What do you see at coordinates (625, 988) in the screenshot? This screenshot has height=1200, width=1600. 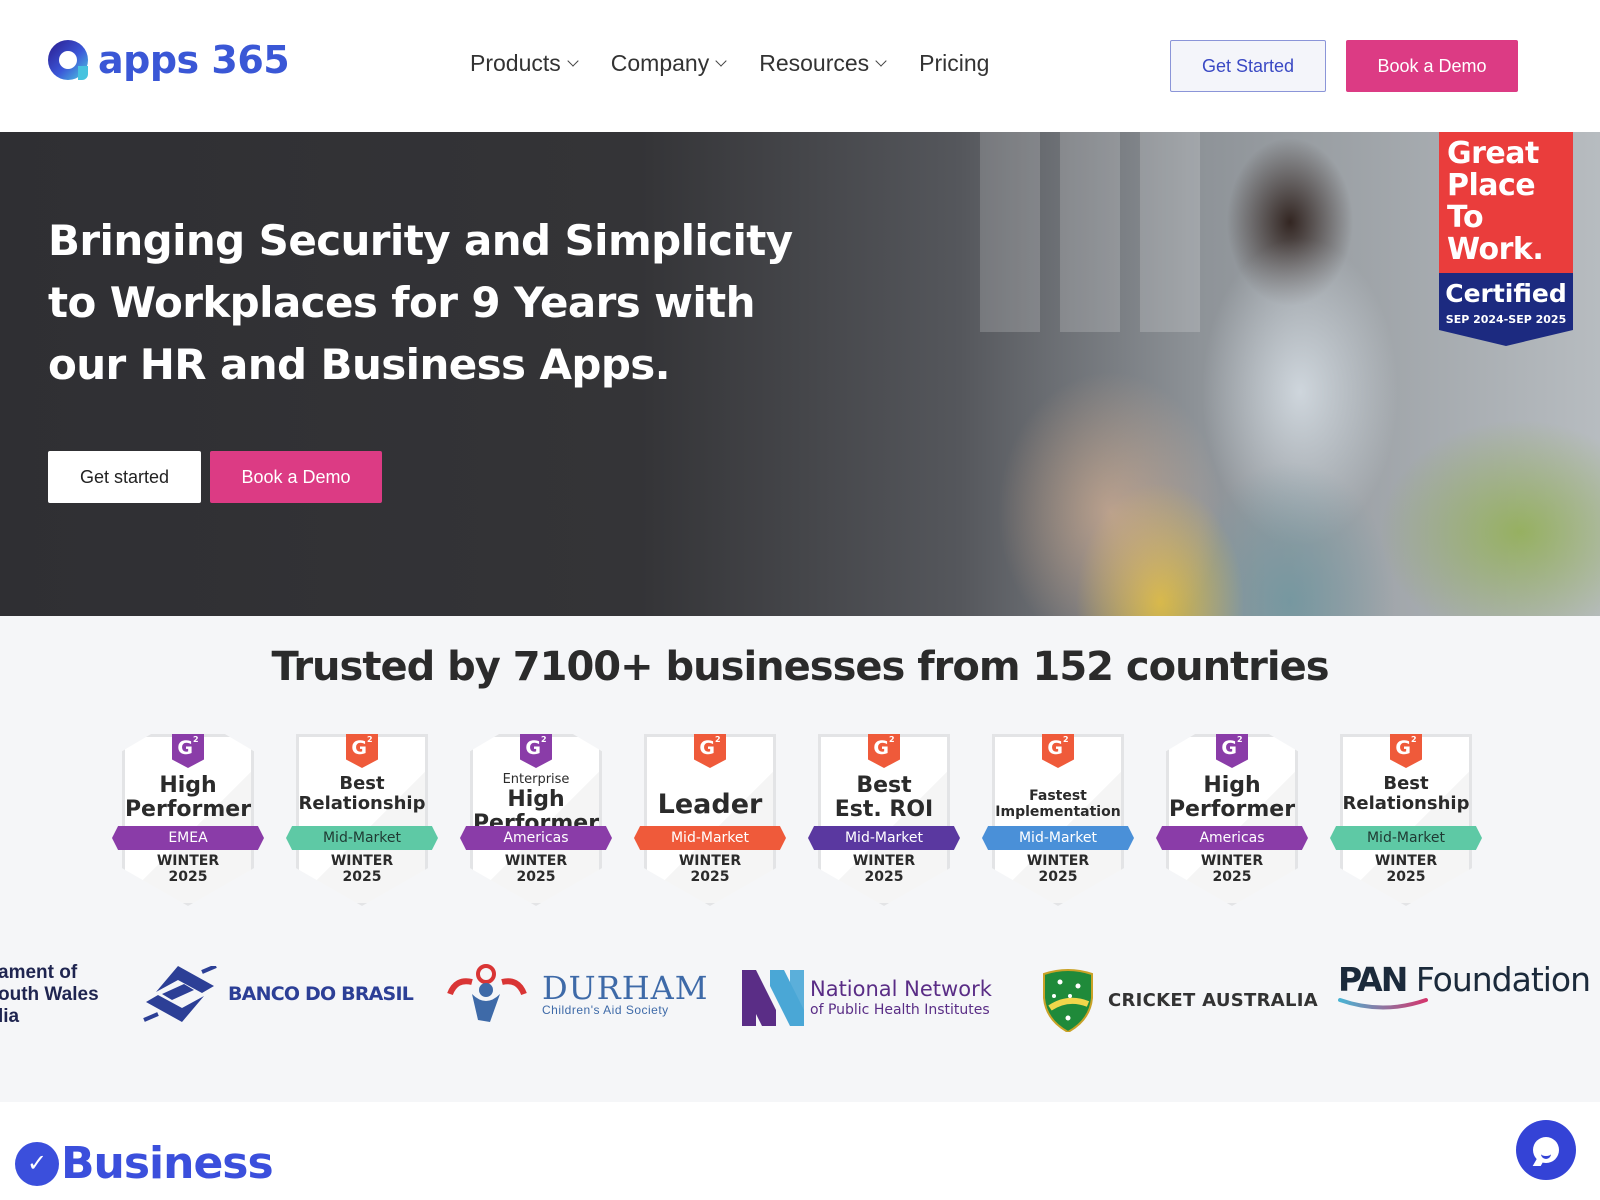 I see `durham-title: DURHAM` at bounding box center [625, 988].